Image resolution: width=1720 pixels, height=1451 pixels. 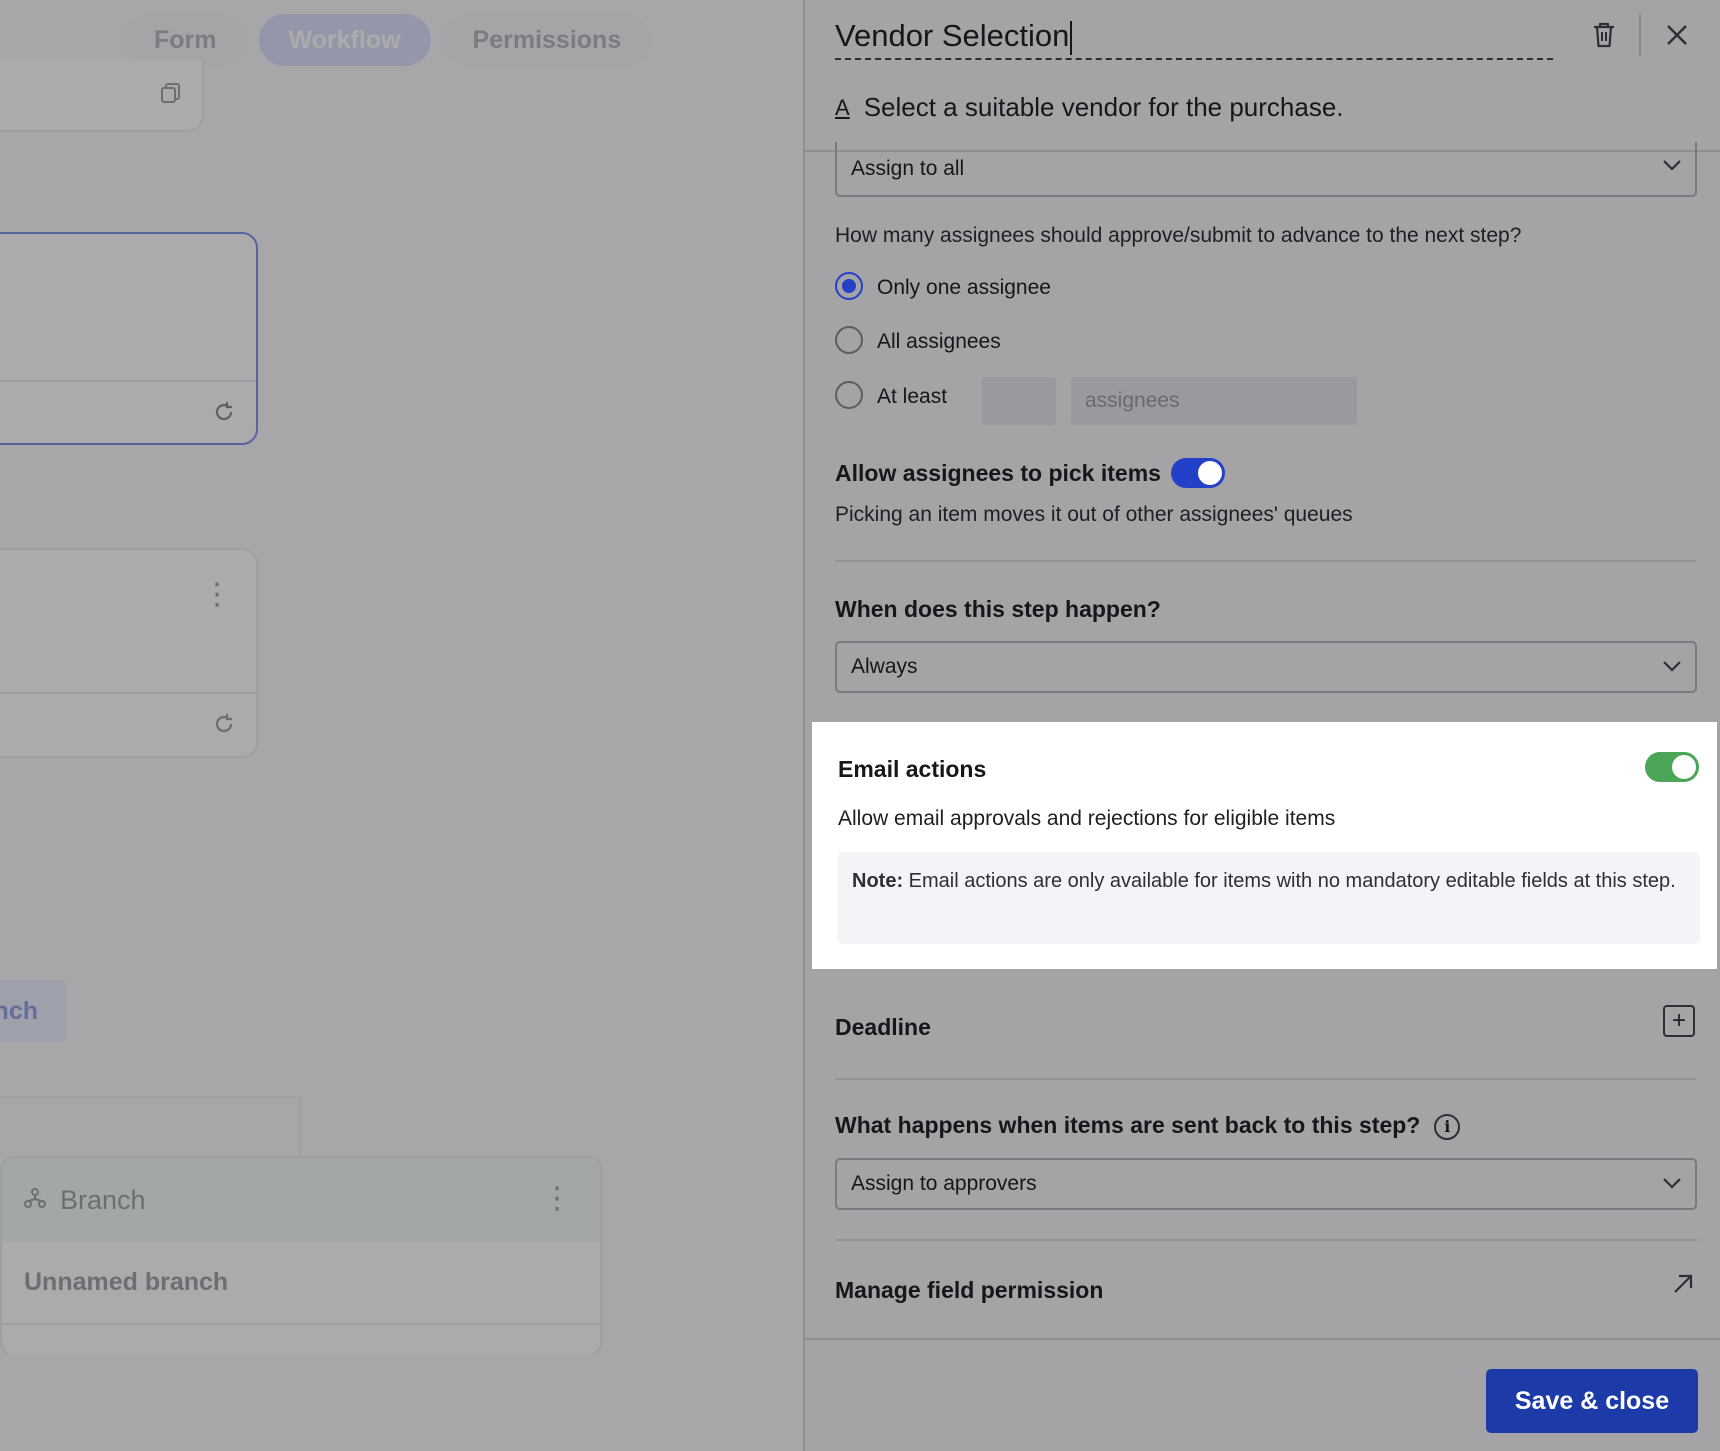 I want to click on radio-label: All assignees, so click(x=939, y=341).